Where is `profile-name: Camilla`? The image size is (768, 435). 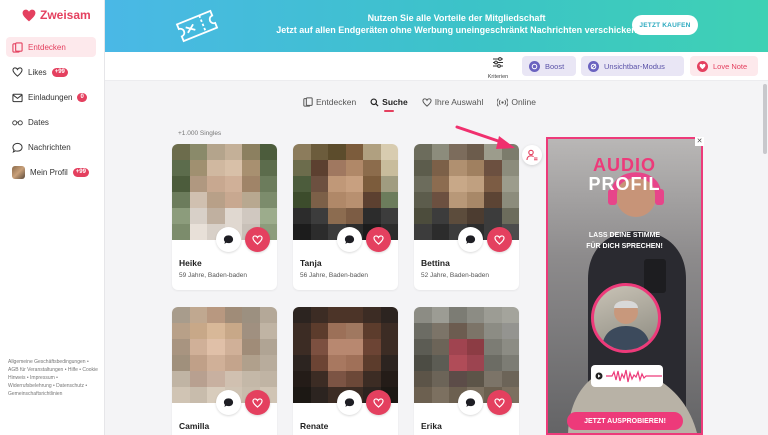
profile-name: Camilla is located at coordinates (194, 426).